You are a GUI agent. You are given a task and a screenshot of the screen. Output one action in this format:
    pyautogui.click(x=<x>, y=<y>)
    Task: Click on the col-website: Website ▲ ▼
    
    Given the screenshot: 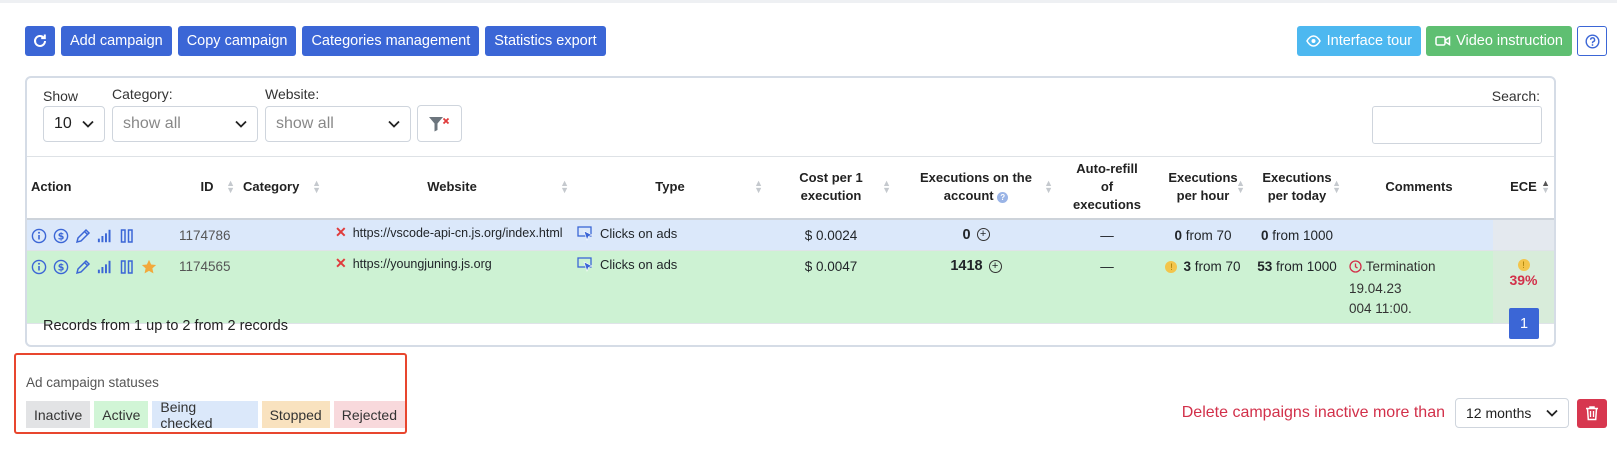 What is the action you would take?
    pyautogui.click(x=452, y=188)
    